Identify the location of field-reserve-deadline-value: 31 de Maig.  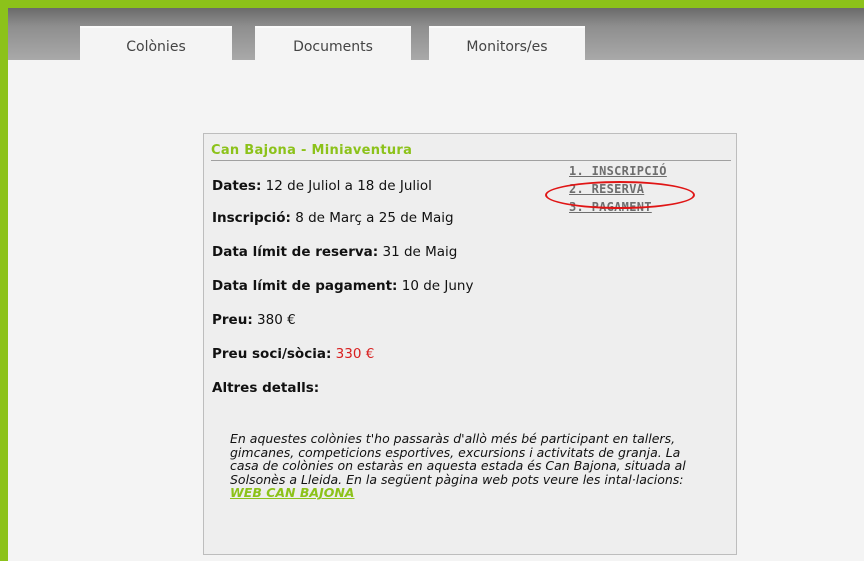
(420, 252).